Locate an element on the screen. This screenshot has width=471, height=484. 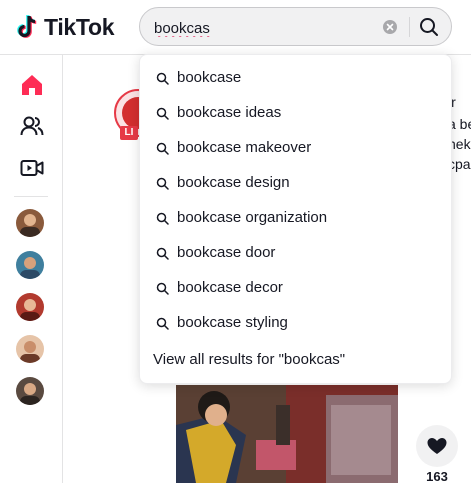
suggestion-item: bookcase organization is located at coordinates (295, 218).